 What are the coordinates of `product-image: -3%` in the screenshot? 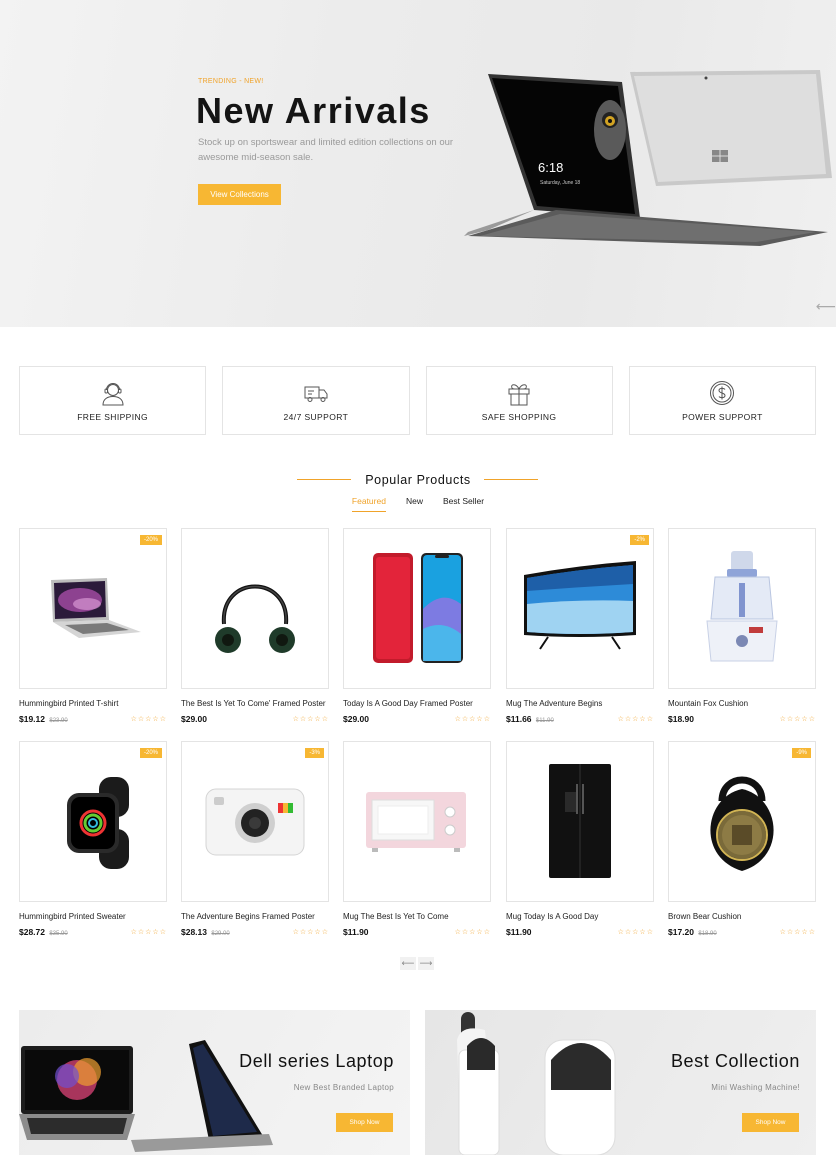 It's located at (255, 821).